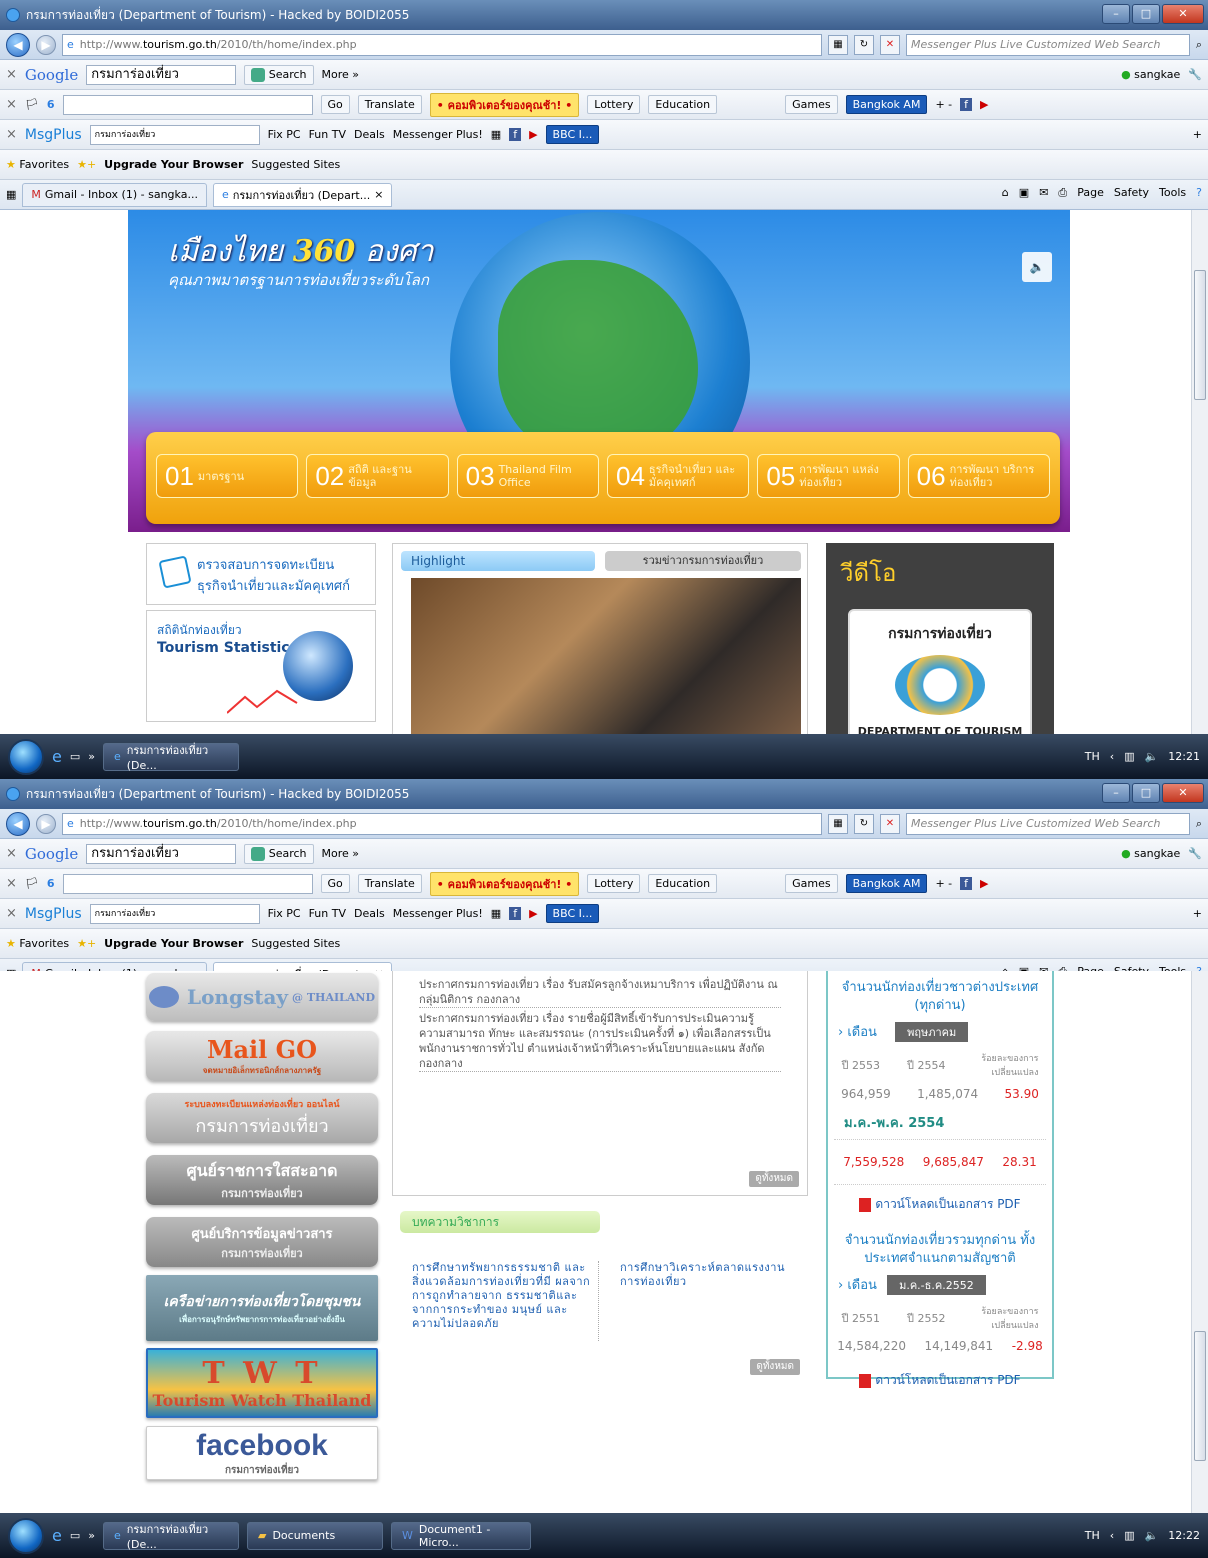 Image resolution: width=1208 pixels, height=1558 pixels. Describe the element at coordinates (227, 476) in the screenshot. I see `menu-item-1: 01 มาตรฐาน` at that location.